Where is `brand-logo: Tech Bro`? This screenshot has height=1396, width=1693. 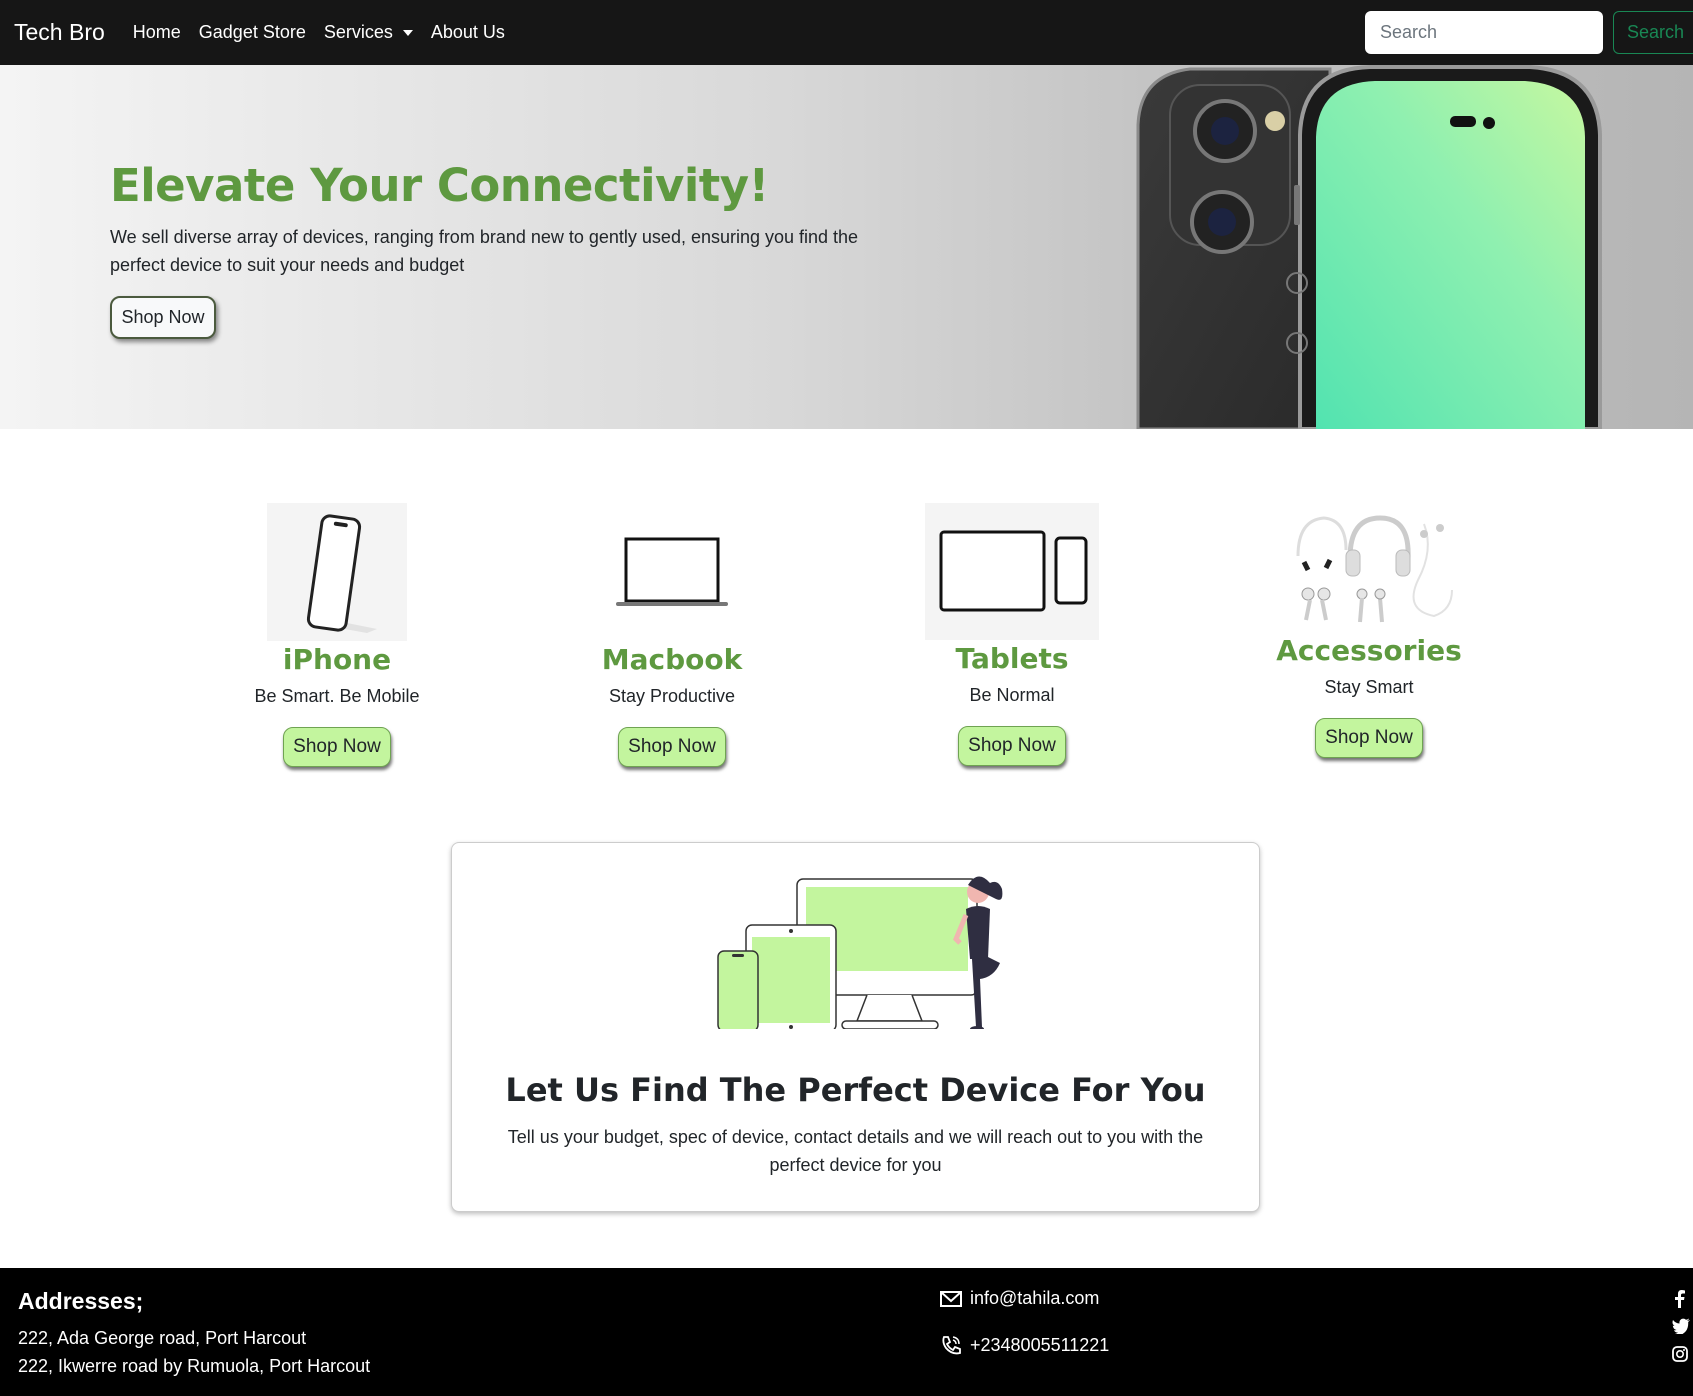
brand-logo: Tech Bro is located at coordinates (59, 32).